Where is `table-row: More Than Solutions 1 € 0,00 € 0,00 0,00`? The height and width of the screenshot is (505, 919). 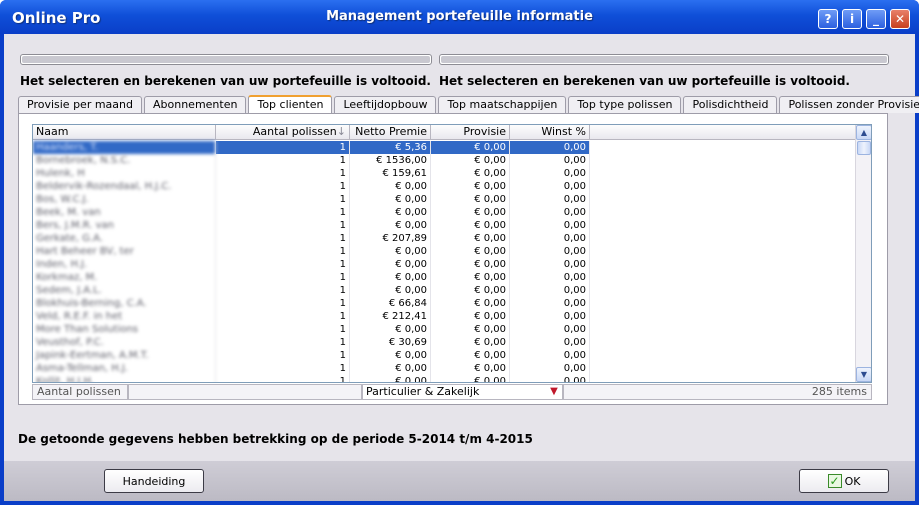
table-row: More Than Solutions 1 € 0,00 € 0,00 0,00 is located at coordinates (445, 329).